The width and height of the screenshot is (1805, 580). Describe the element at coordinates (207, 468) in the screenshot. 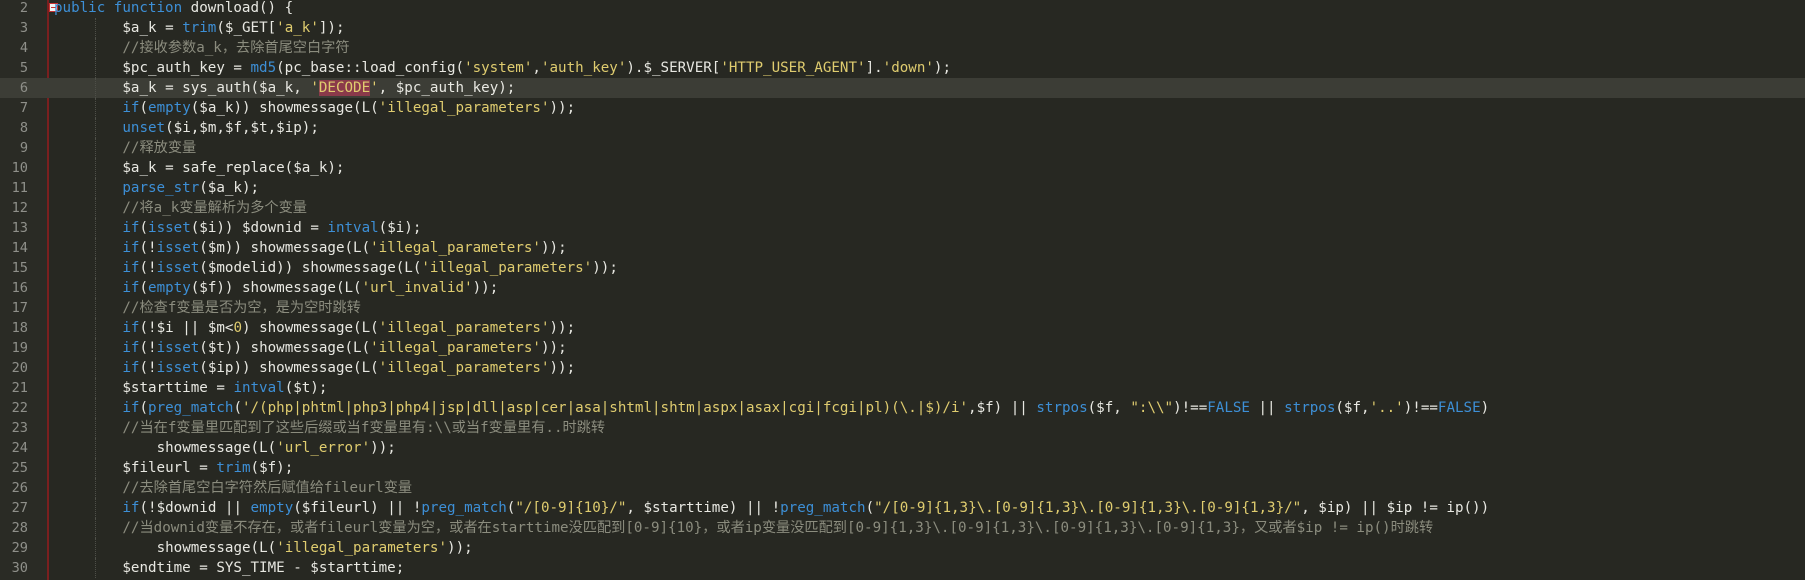

I see `line-code: $fileurl = trim($f);` at that location.